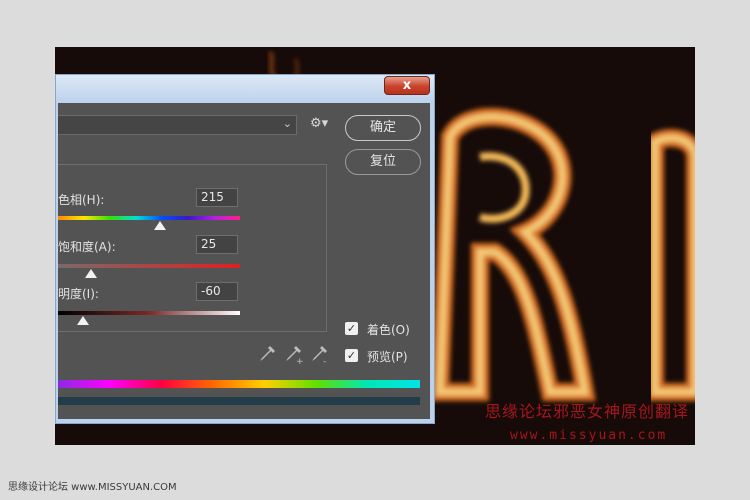 The height and width of the screenshot is (500, 750). What do you see at coordinates (351, 355) in the screenshot?
I see `preview-checkbox: ✓` at bounding box center [351, 355].